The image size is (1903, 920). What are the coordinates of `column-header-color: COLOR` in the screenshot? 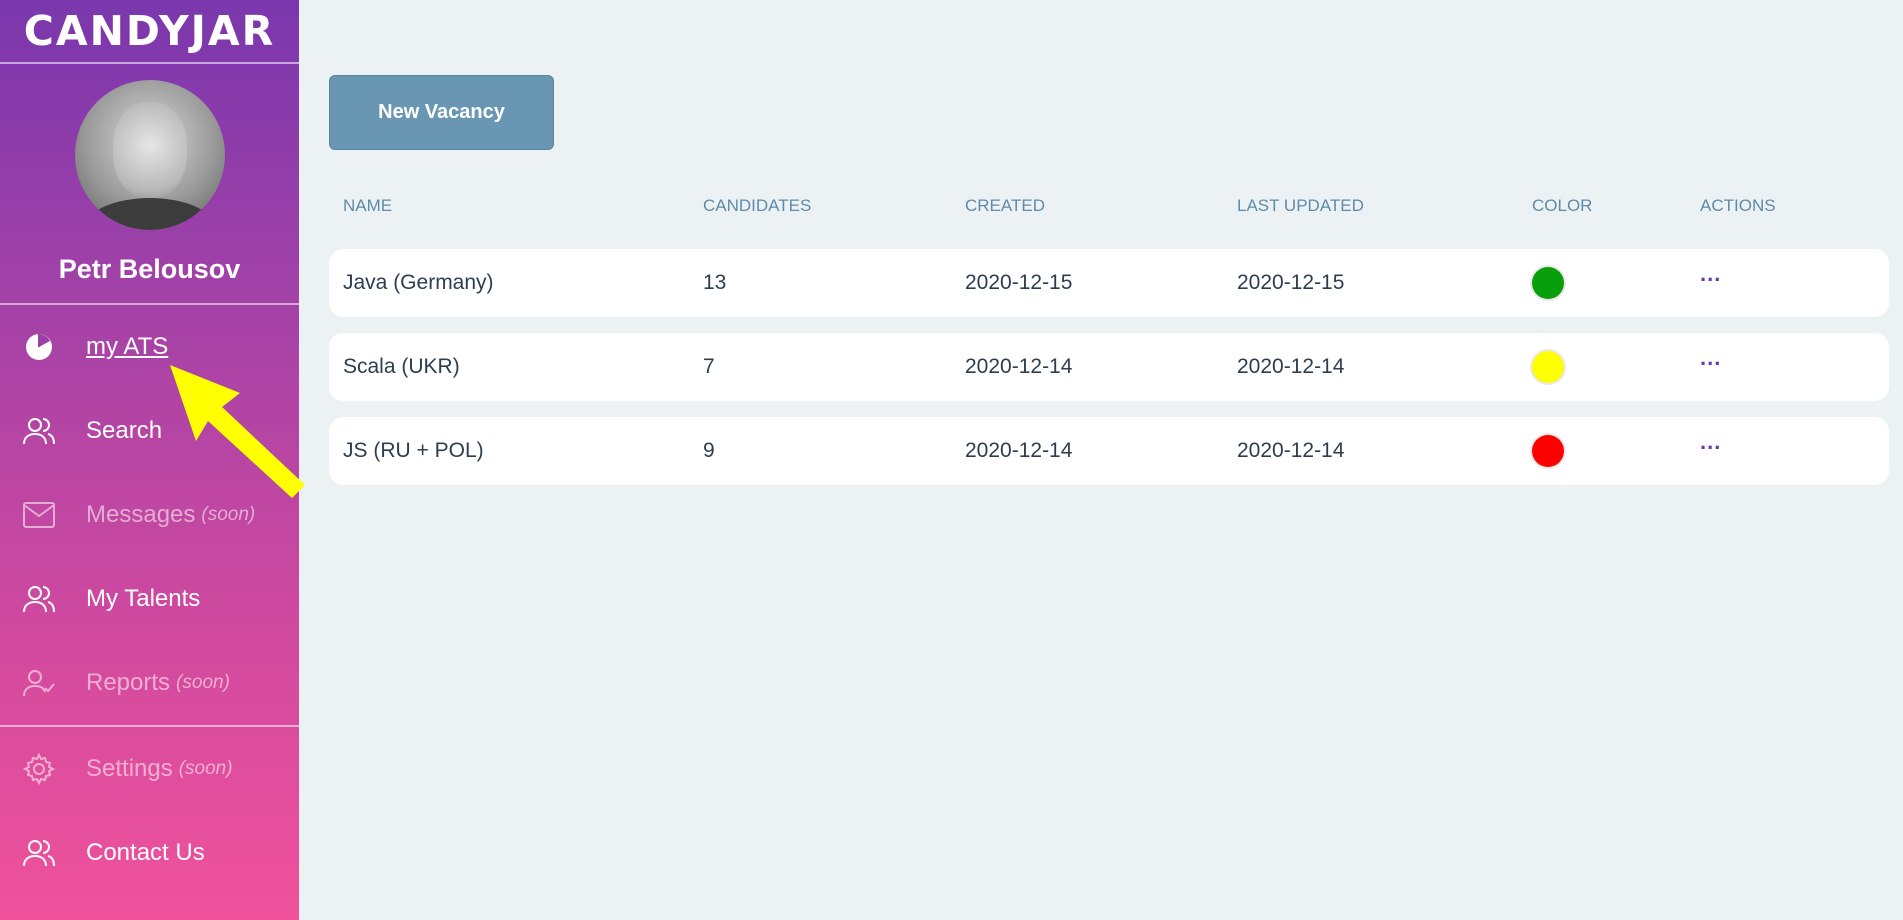 It's located at (1562, 205).